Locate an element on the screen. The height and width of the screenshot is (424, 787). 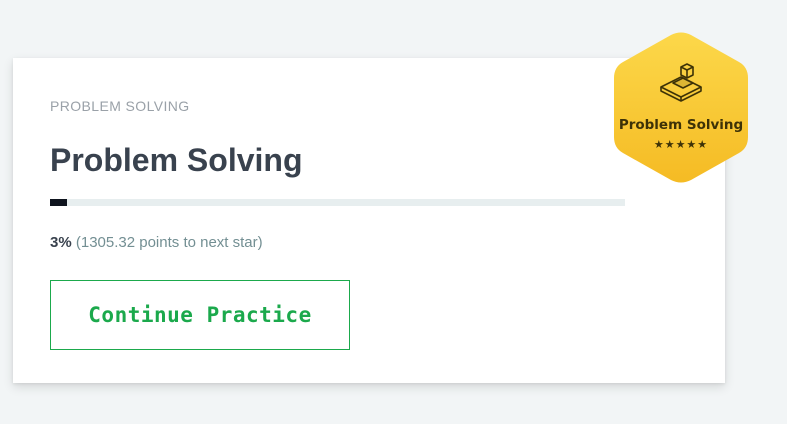
progress-bar-fill is located at coordinates (59, 202).